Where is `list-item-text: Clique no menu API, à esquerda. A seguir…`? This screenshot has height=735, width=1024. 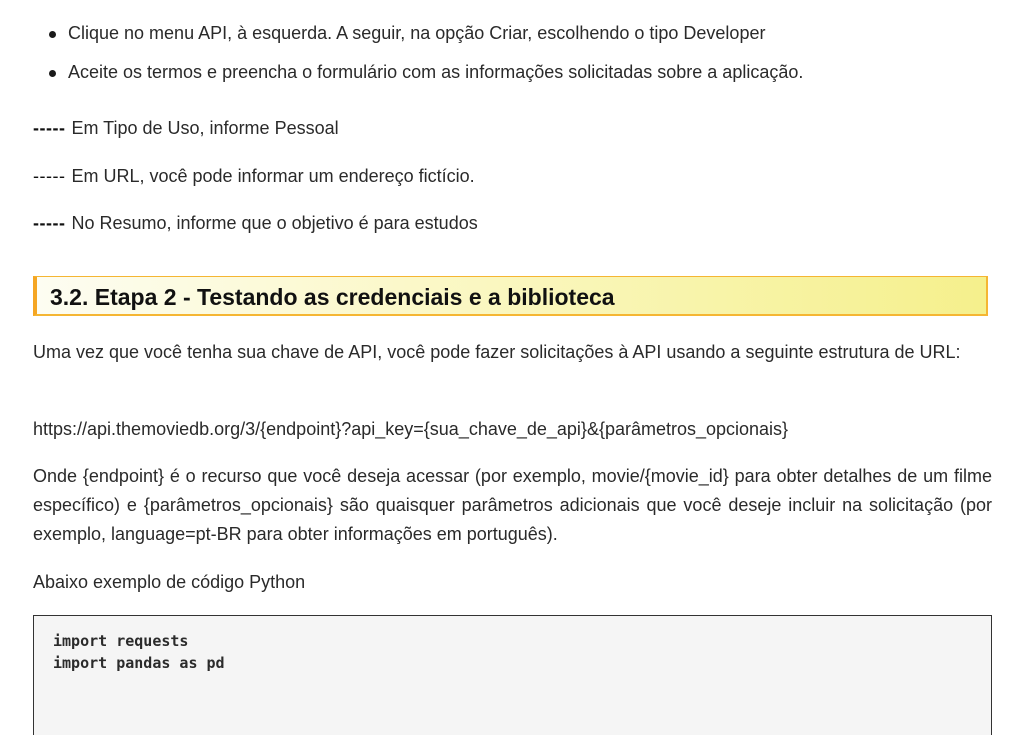 list-item-text: Clique no menu API, à esquerda. A seguir… is located at coordinates (417, 33).